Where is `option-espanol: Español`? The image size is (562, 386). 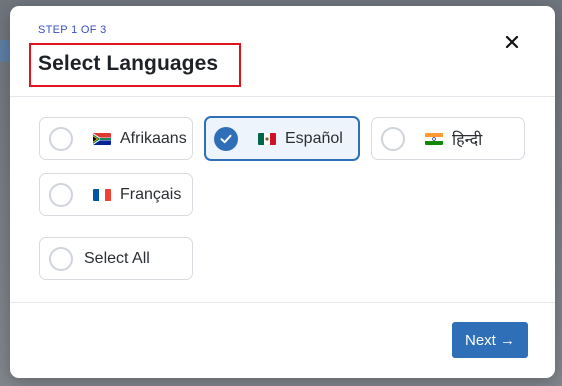
option-espanol: Español is located at coordinates (282, 138).